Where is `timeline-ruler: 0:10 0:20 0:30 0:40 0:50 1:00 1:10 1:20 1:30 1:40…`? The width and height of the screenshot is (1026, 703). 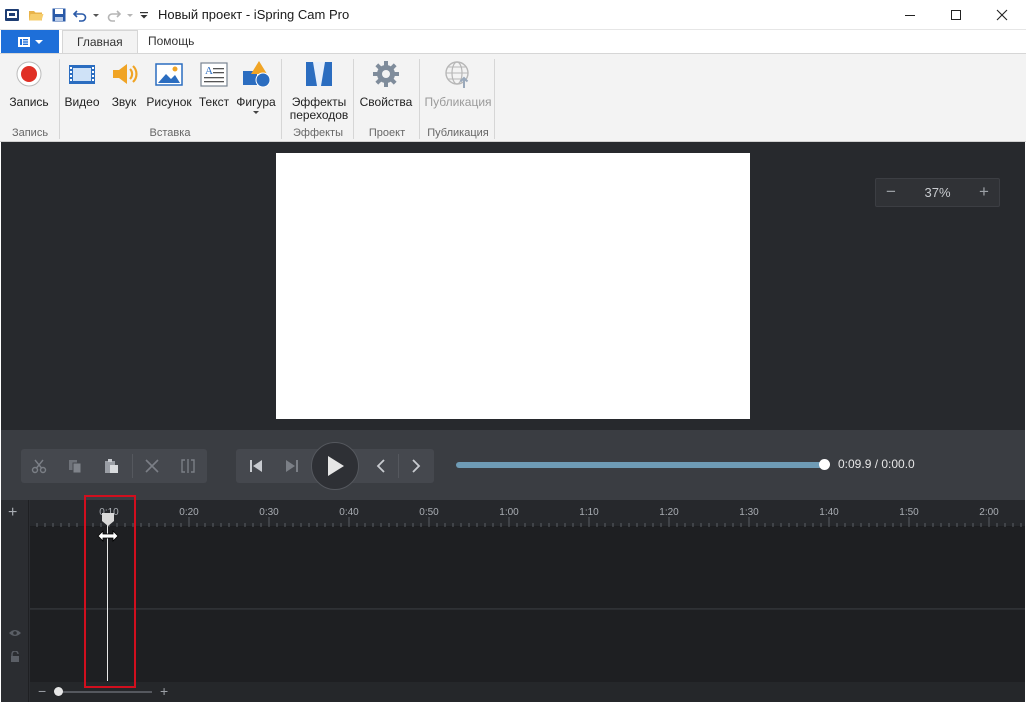
timeline-ruler: 0:10 0:20 0:30 0:40 0:50 1:00 1:10 1:20 1:30 1:40… is located at coordinates (527, 513).